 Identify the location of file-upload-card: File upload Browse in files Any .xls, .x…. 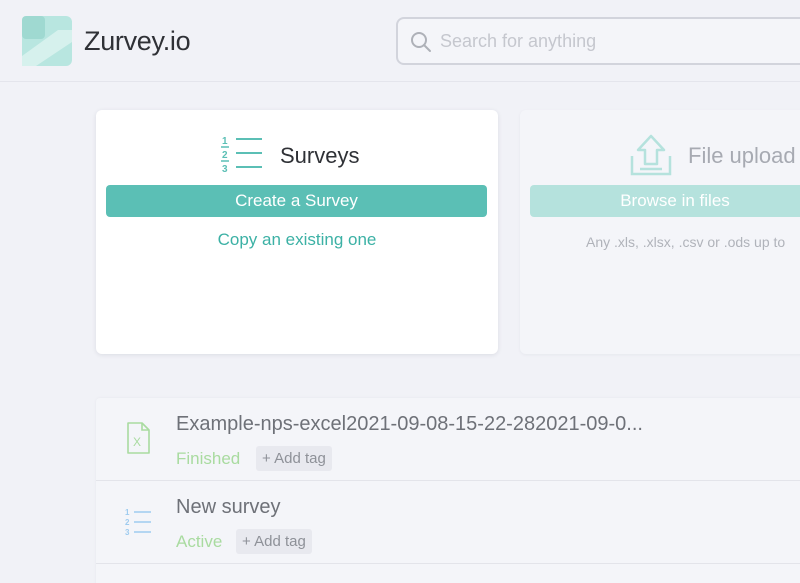
(660, 232).